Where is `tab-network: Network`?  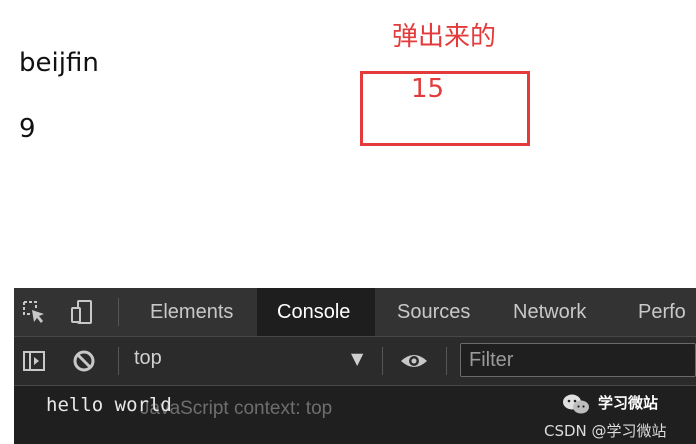
tab-network: Network is located at coordinates (553, 312).